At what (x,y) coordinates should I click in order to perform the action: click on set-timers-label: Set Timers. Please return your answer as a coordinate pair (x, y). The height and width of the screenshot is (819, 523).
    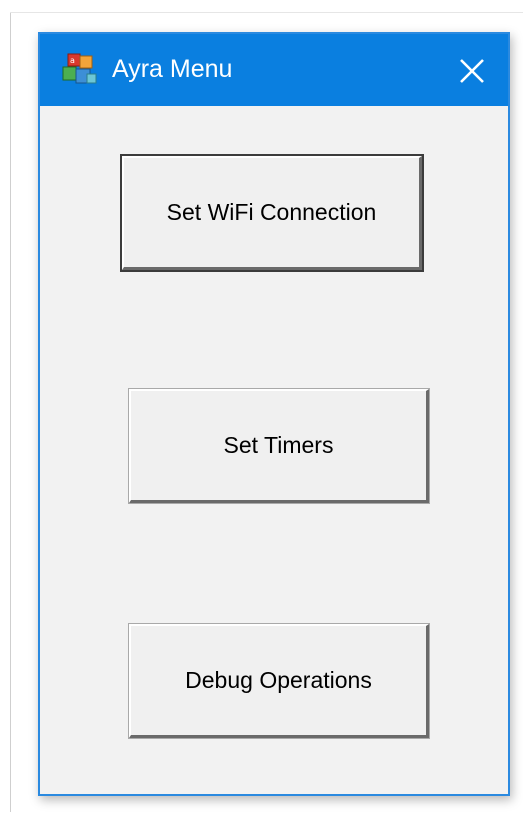
    Looking at the image, I should click on (278, 445).